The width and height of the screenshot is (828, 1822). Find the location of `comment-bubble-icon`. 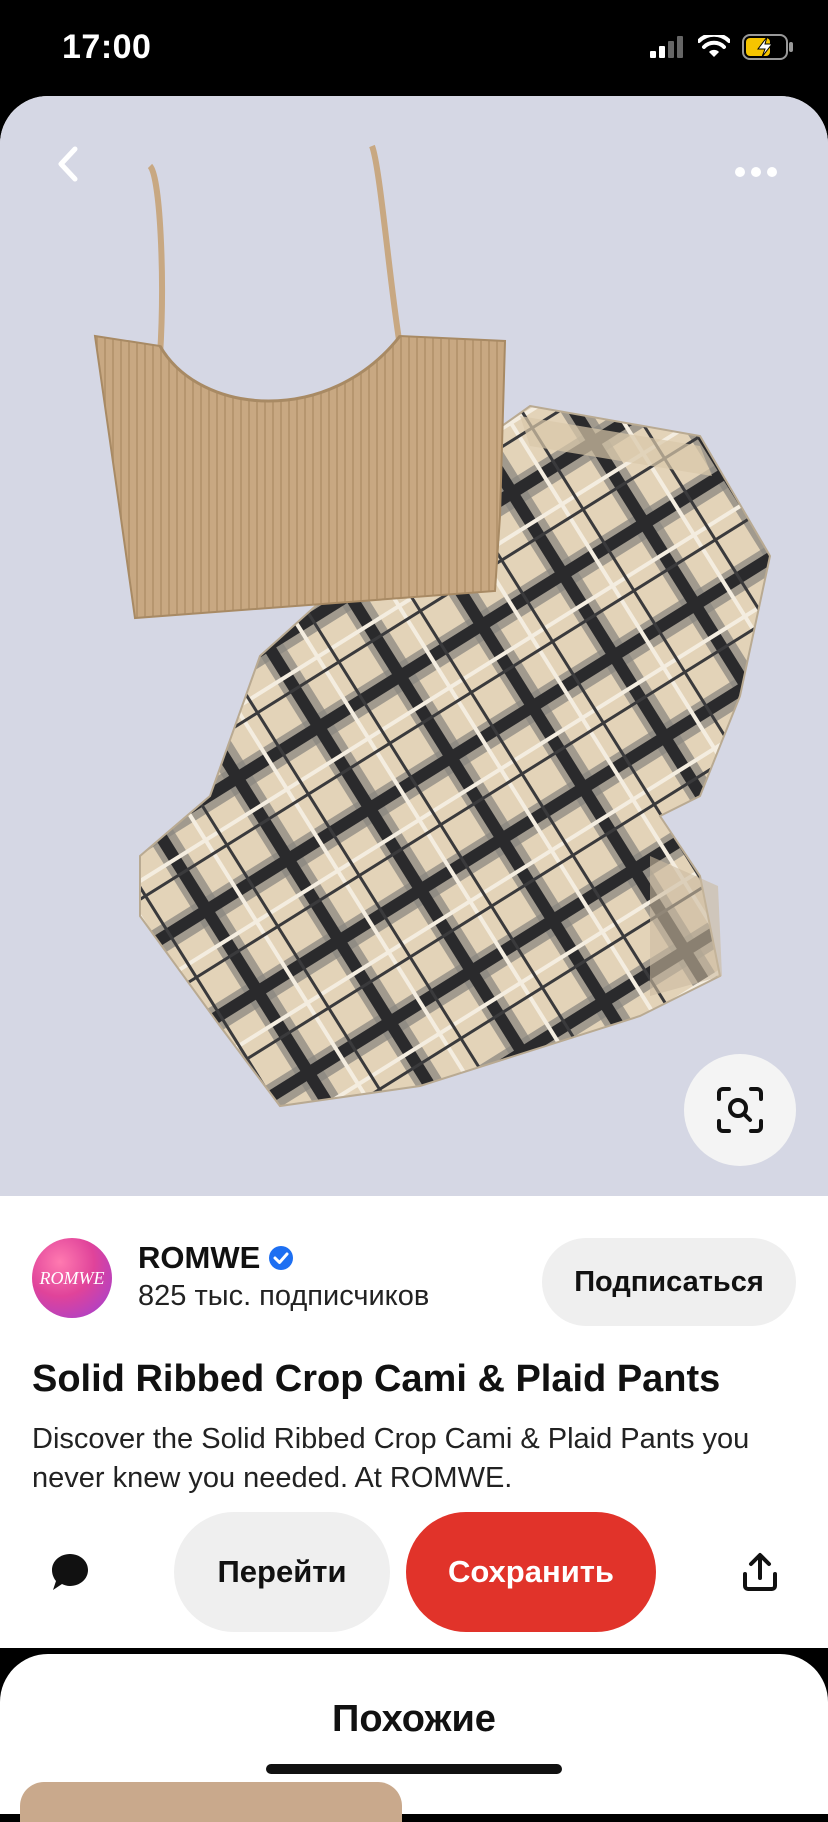

comment-bubble-icon is located at coordinates (70, 1572).